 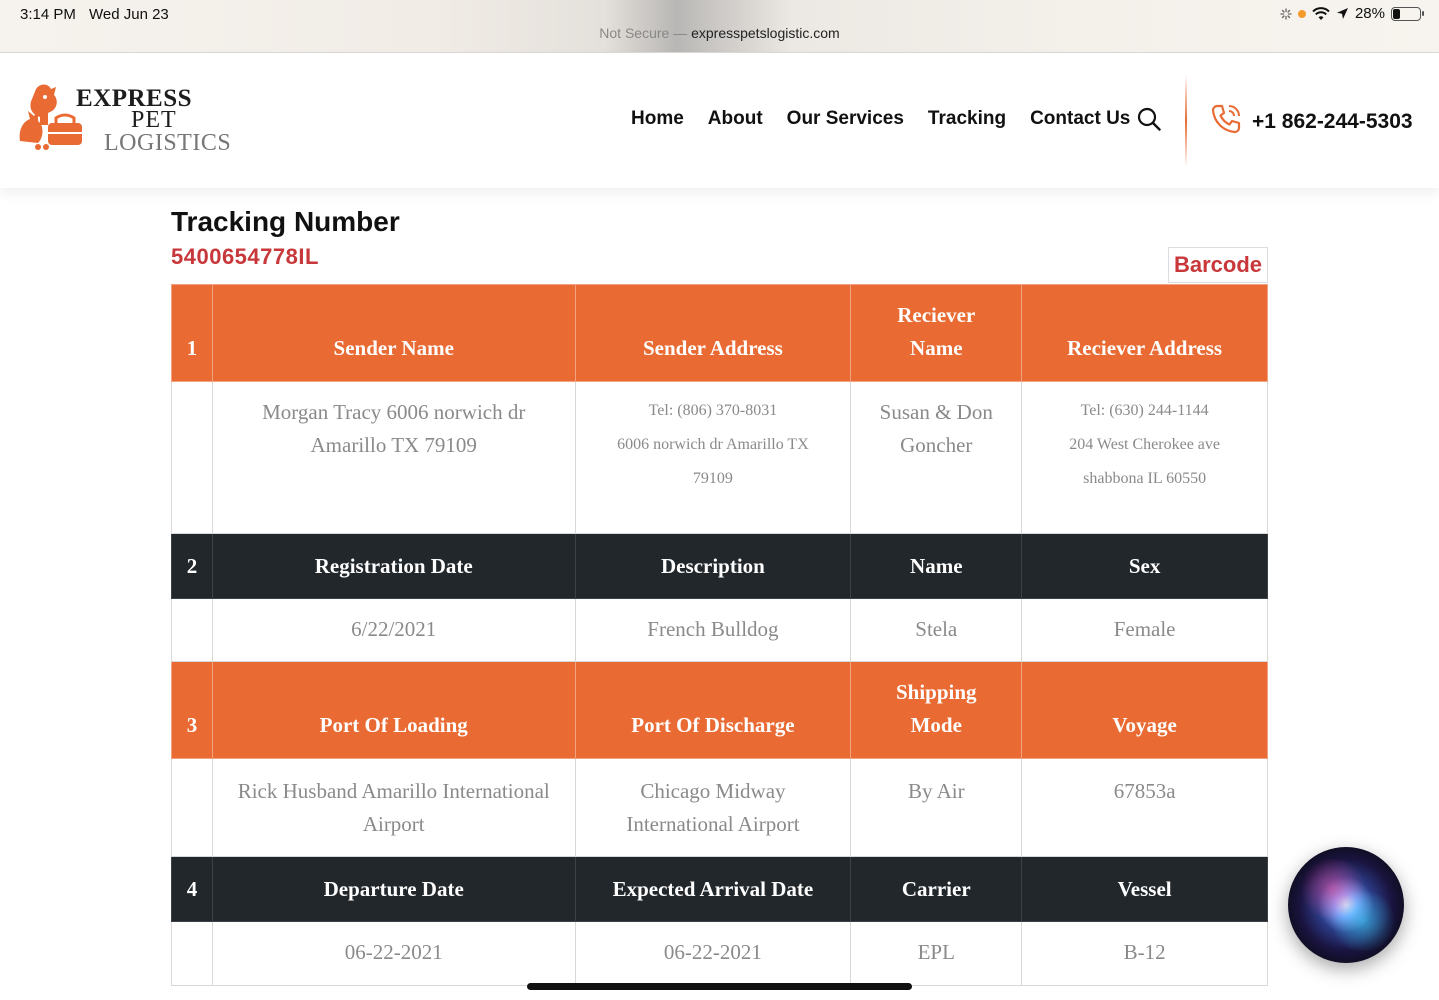 I want to click on nav-home: Home, so click(x=657, y=119).